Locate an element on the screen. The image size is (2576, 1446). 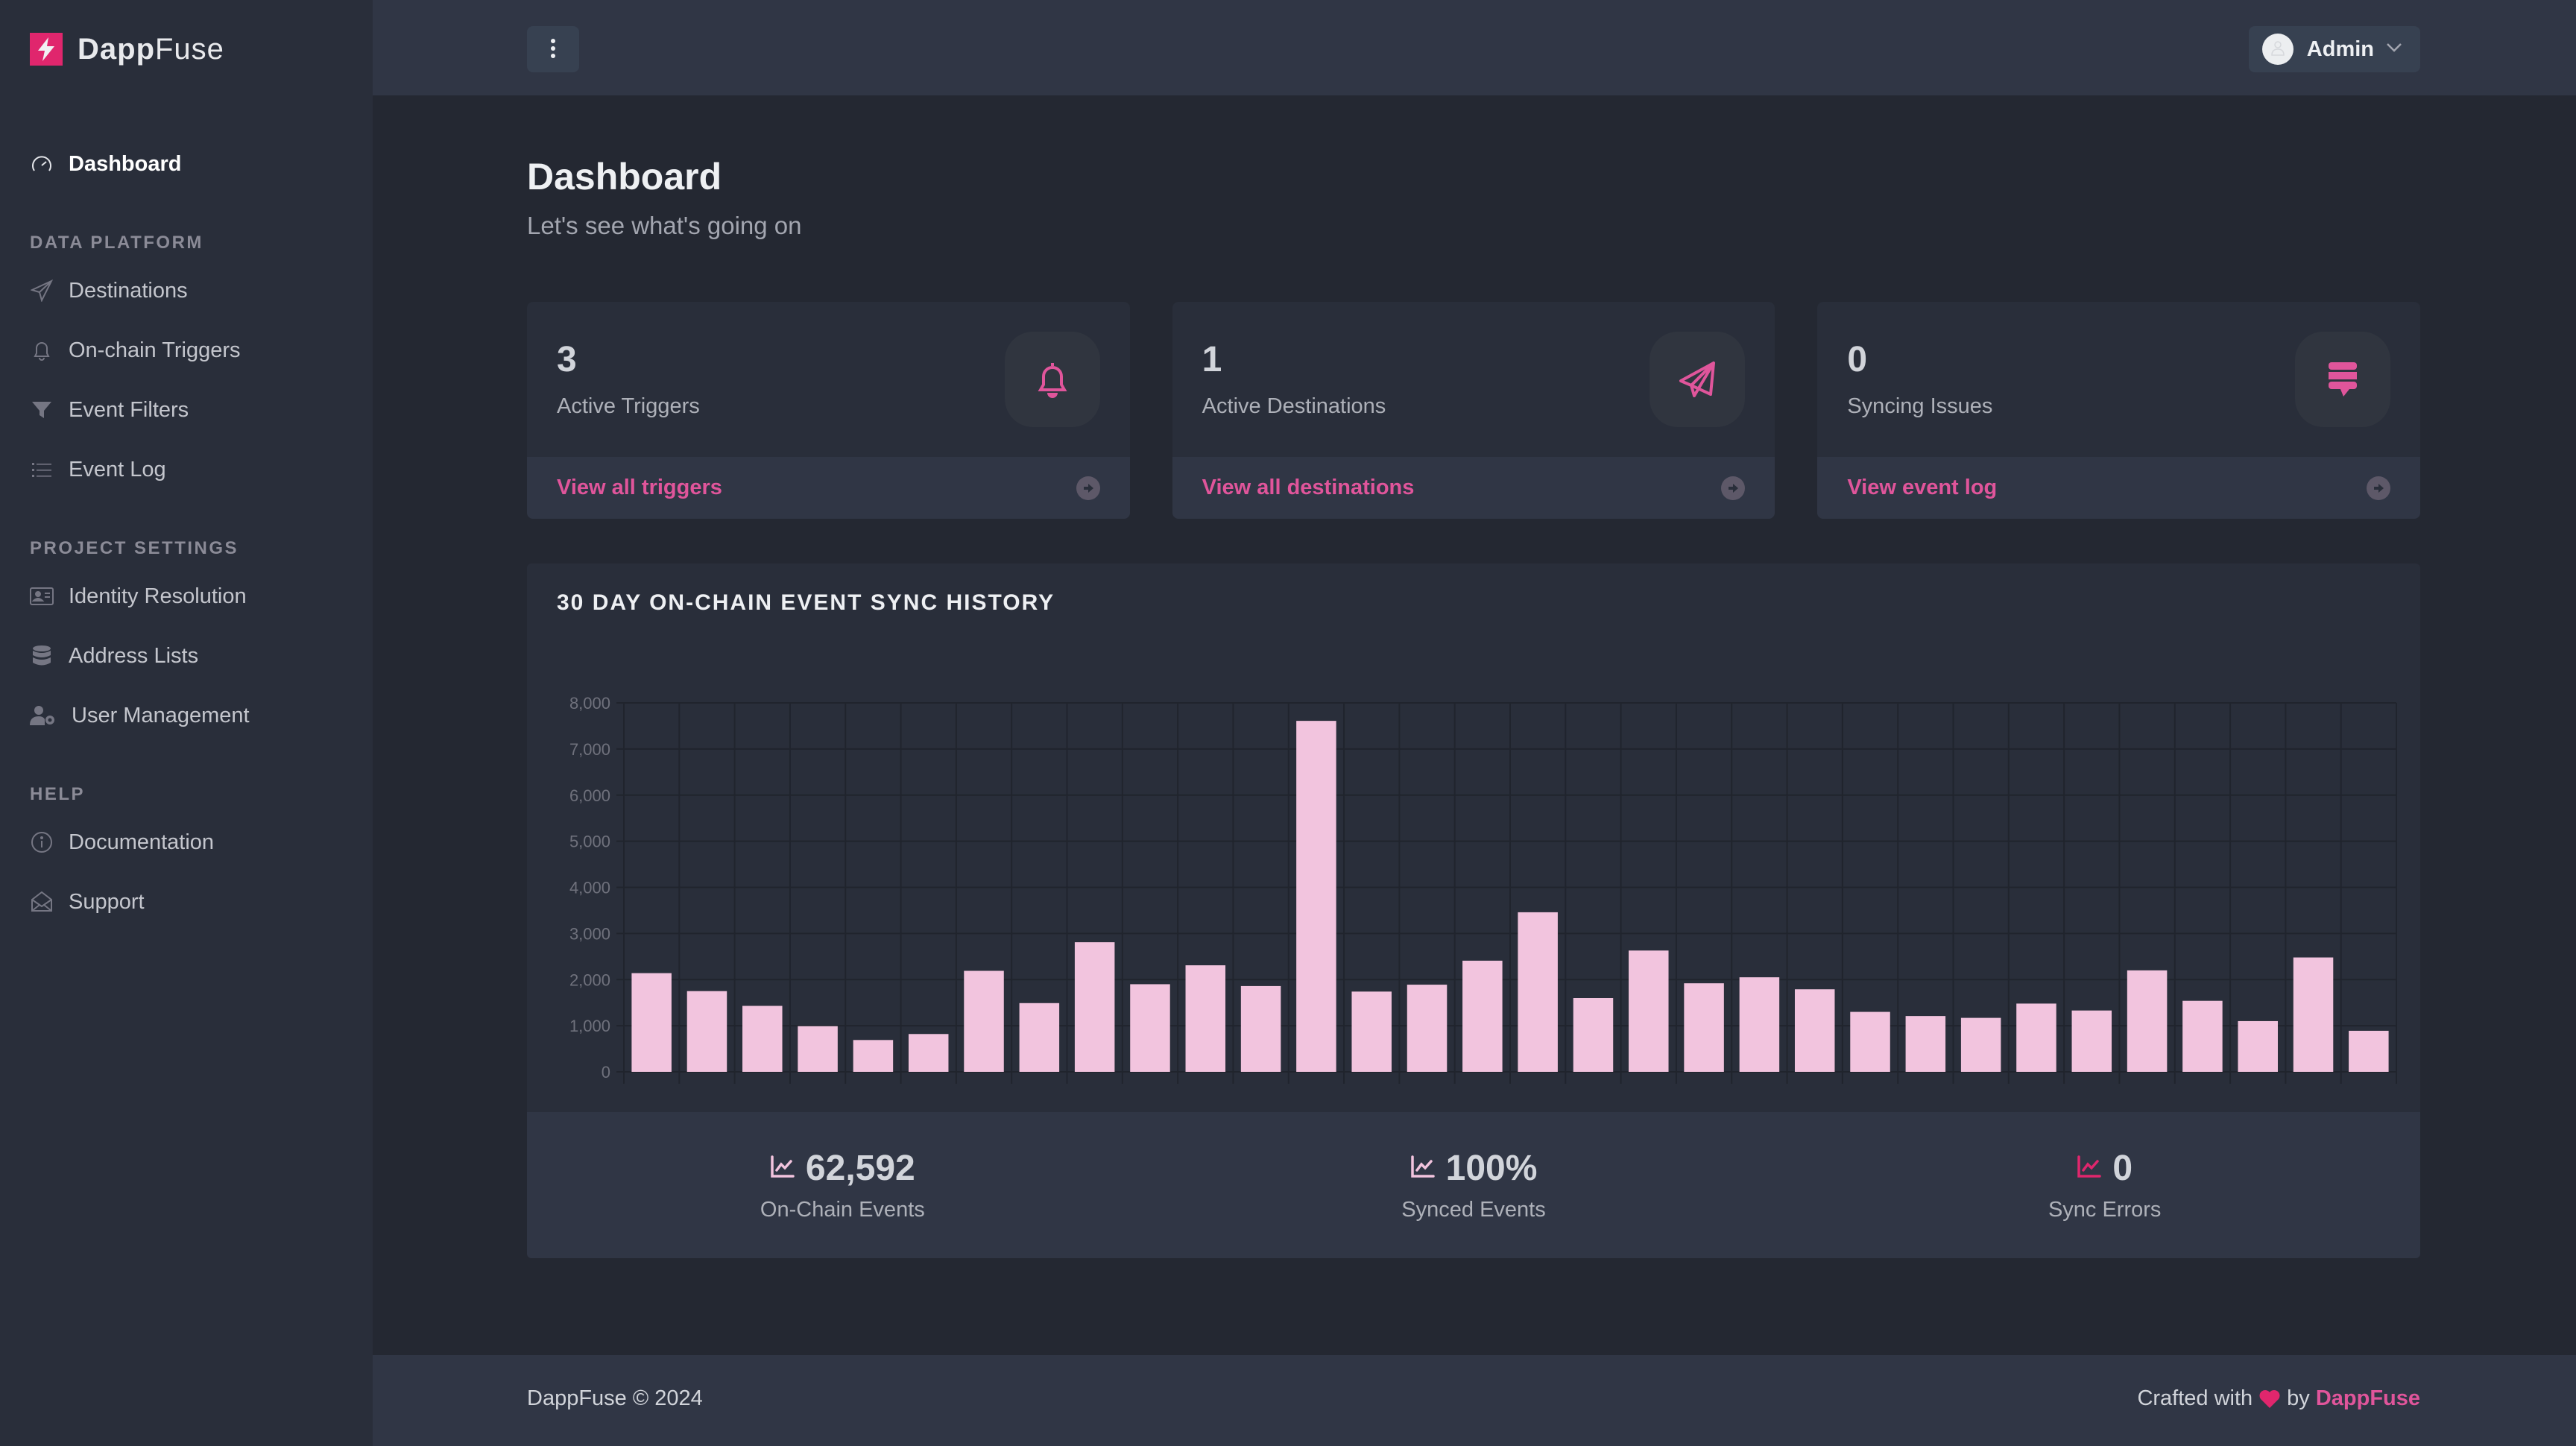
filter-icon is located at coordinates (42, 410).